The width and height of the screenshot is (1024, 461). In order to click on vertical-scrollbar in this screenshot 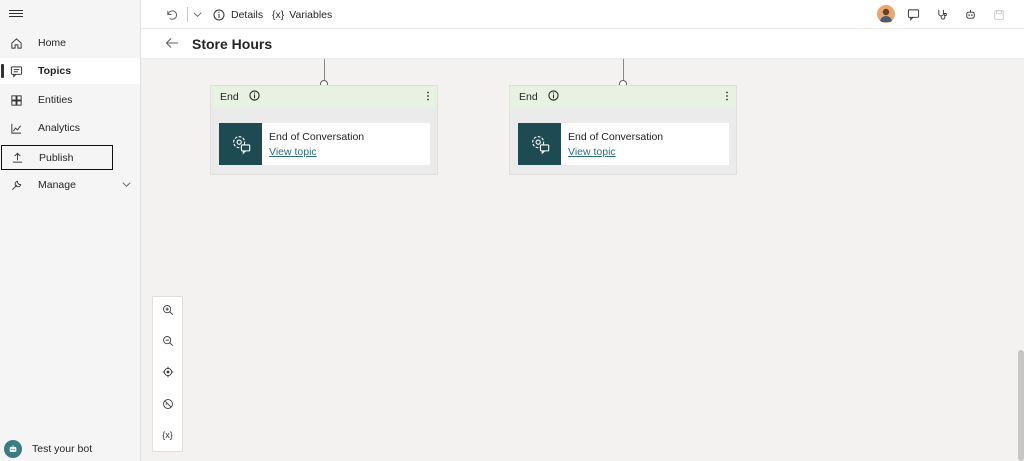, I will do `click(1021, 405)`.